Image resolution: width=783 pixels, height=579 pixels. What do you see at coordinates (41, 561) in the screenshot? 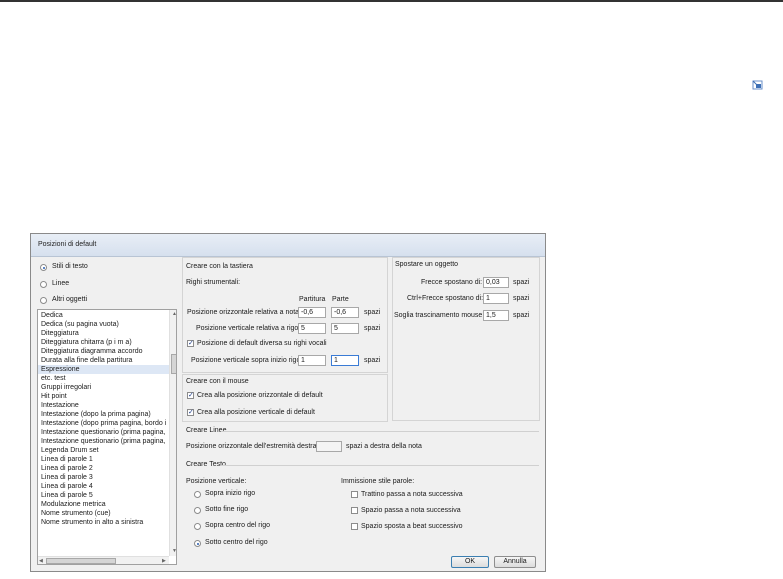
I see `scroll-left-icon: ◀` at bounding box center [41, 561].